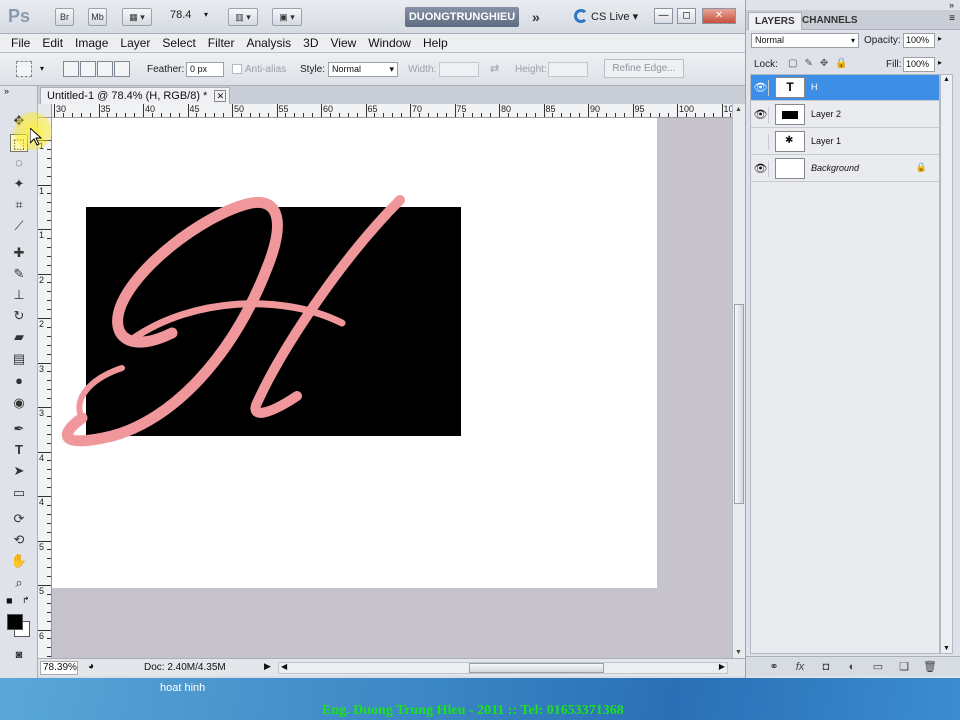  Describe the element at coordinates (97, 17) in the screenshot. I see `launch-mini-bridge-button: Mb` at that location.